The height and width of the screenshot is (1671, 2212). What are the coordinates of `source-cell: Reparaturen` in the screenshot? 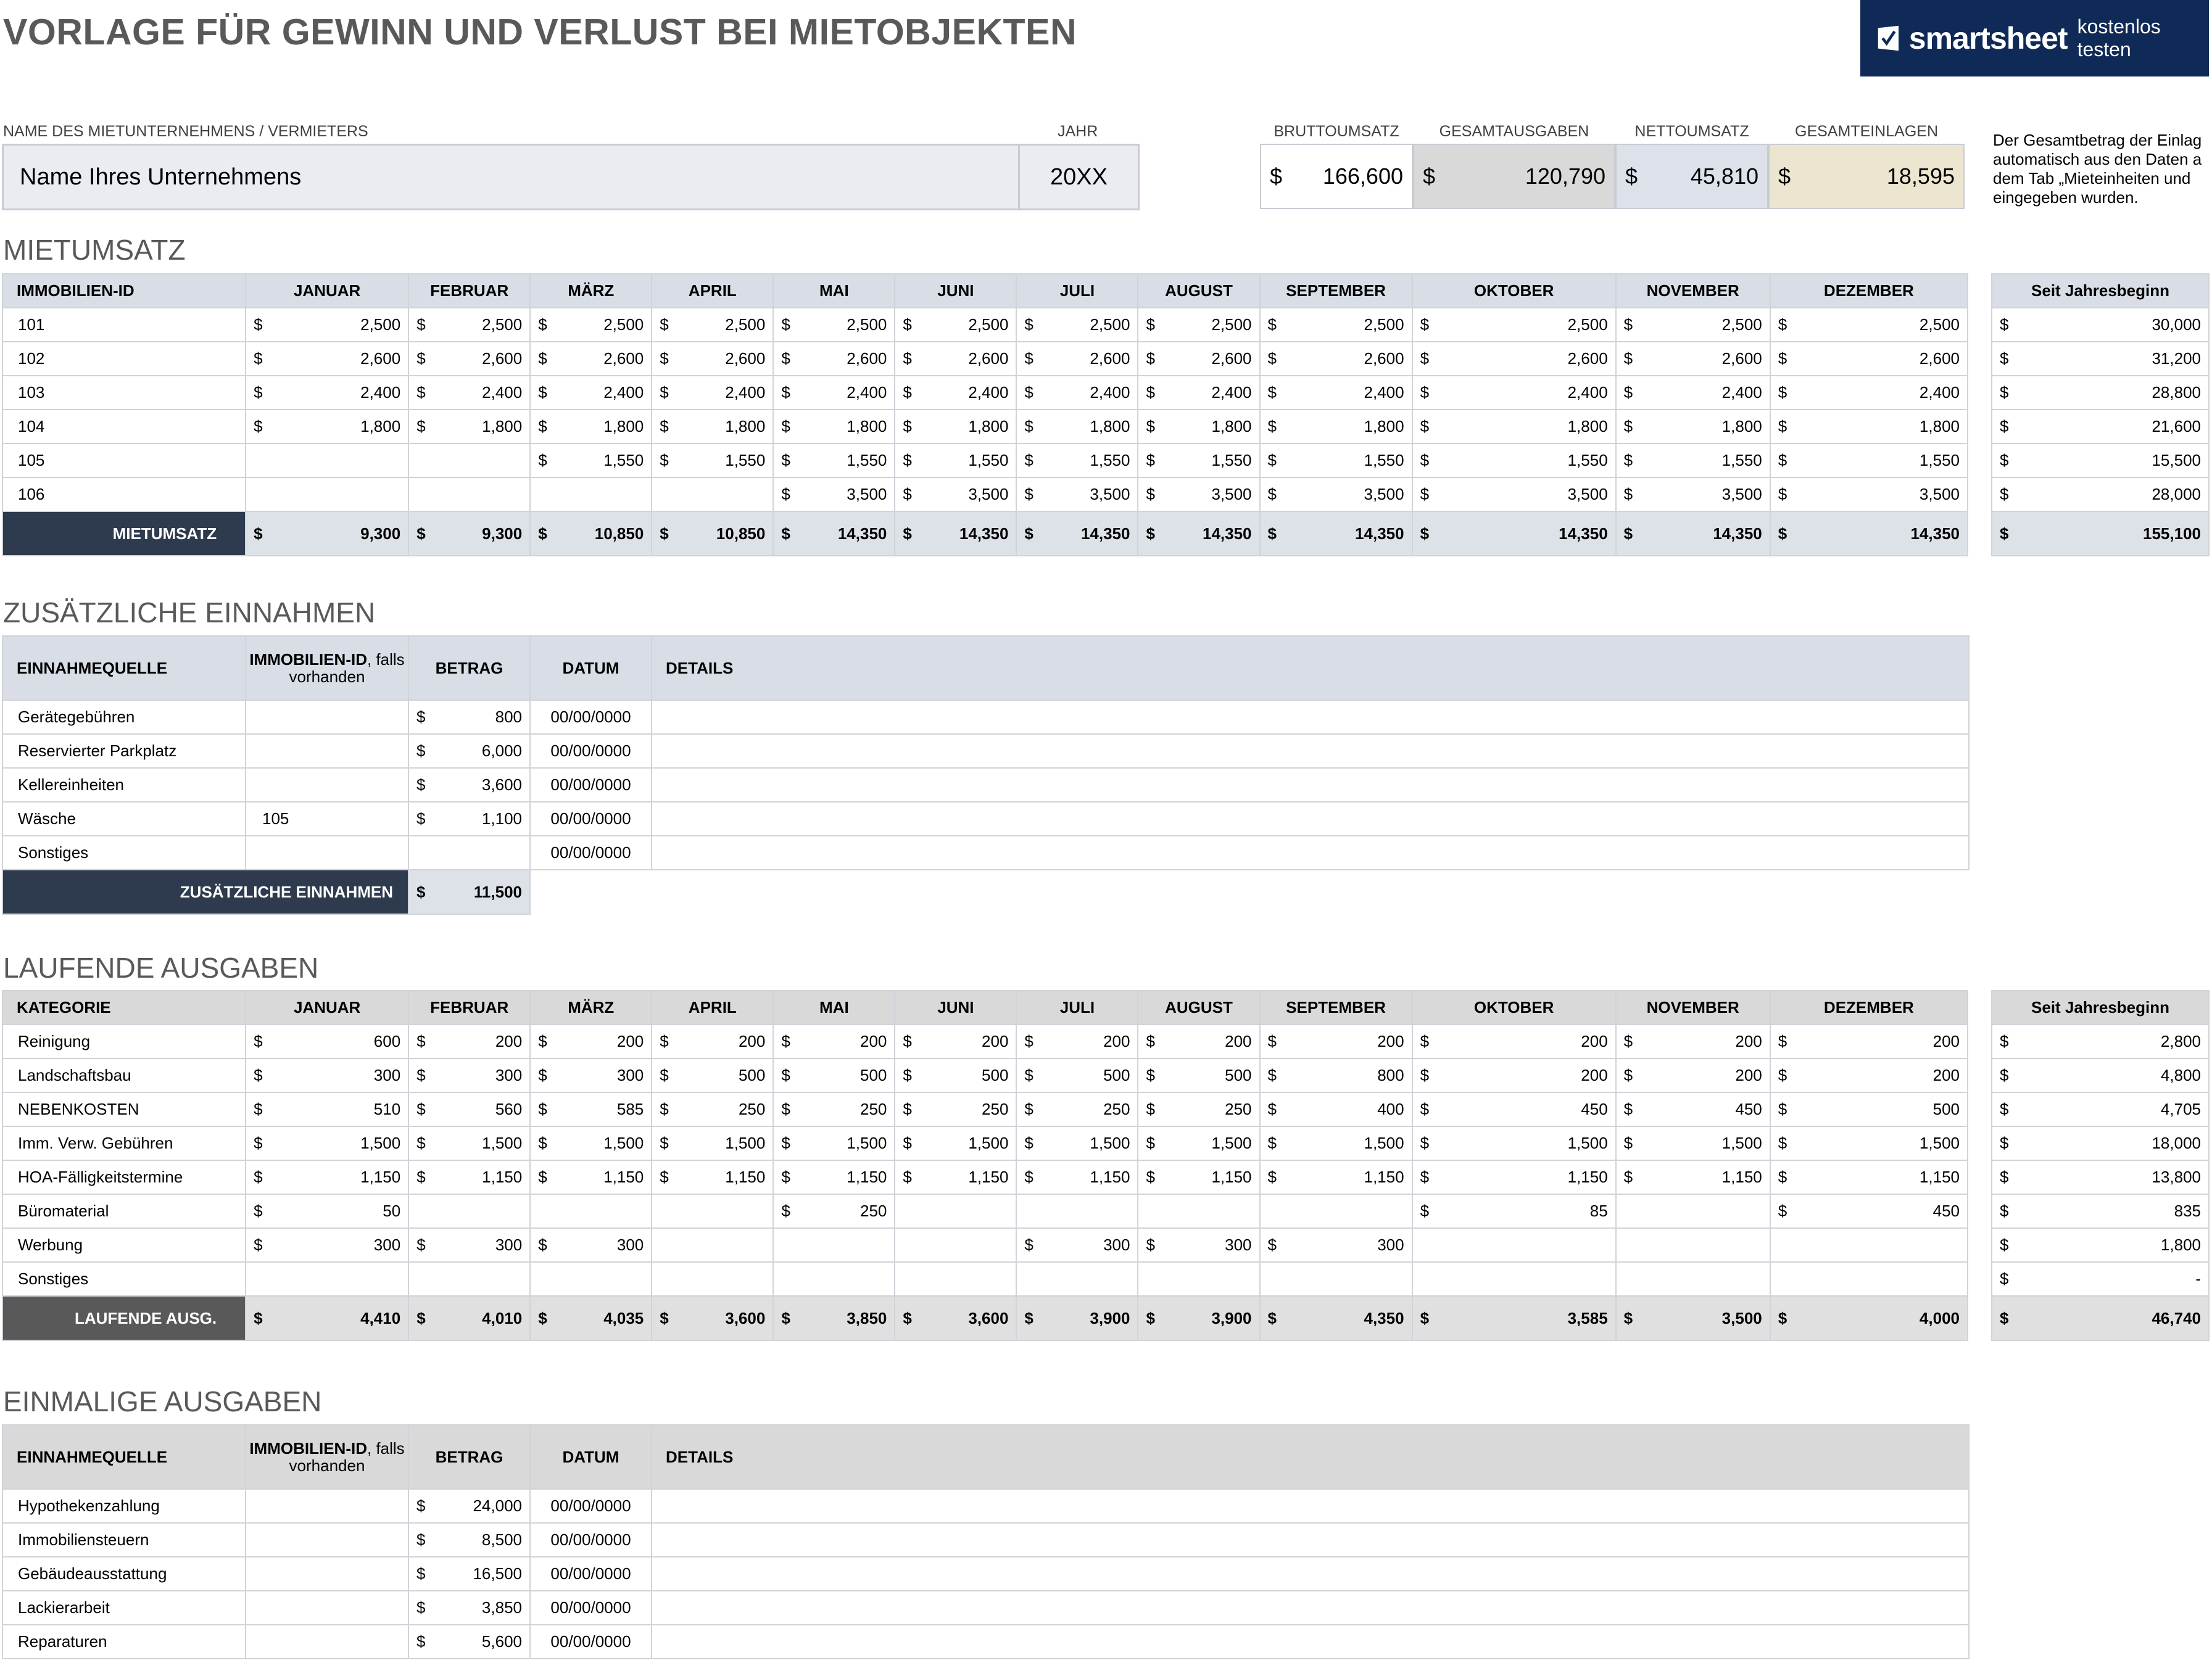 It's located at (124, 1641).